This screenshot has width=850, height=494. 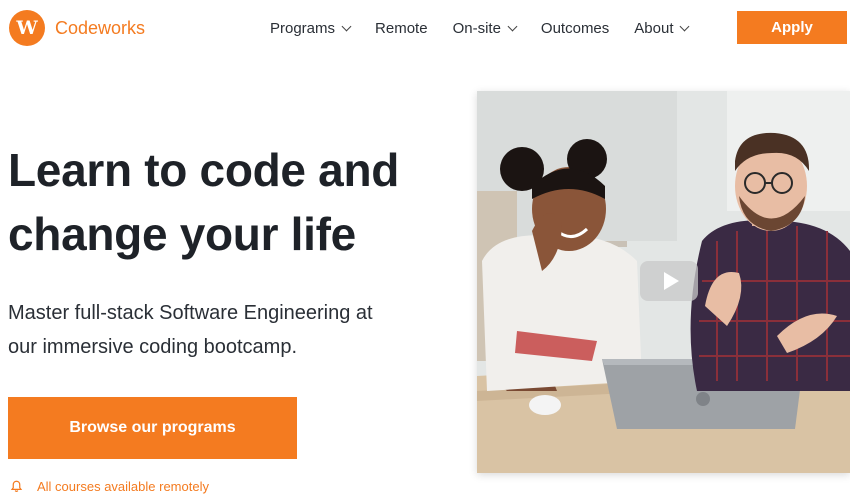 I want to click on site-logo: W Codeworks, so click(x=77, y=28).